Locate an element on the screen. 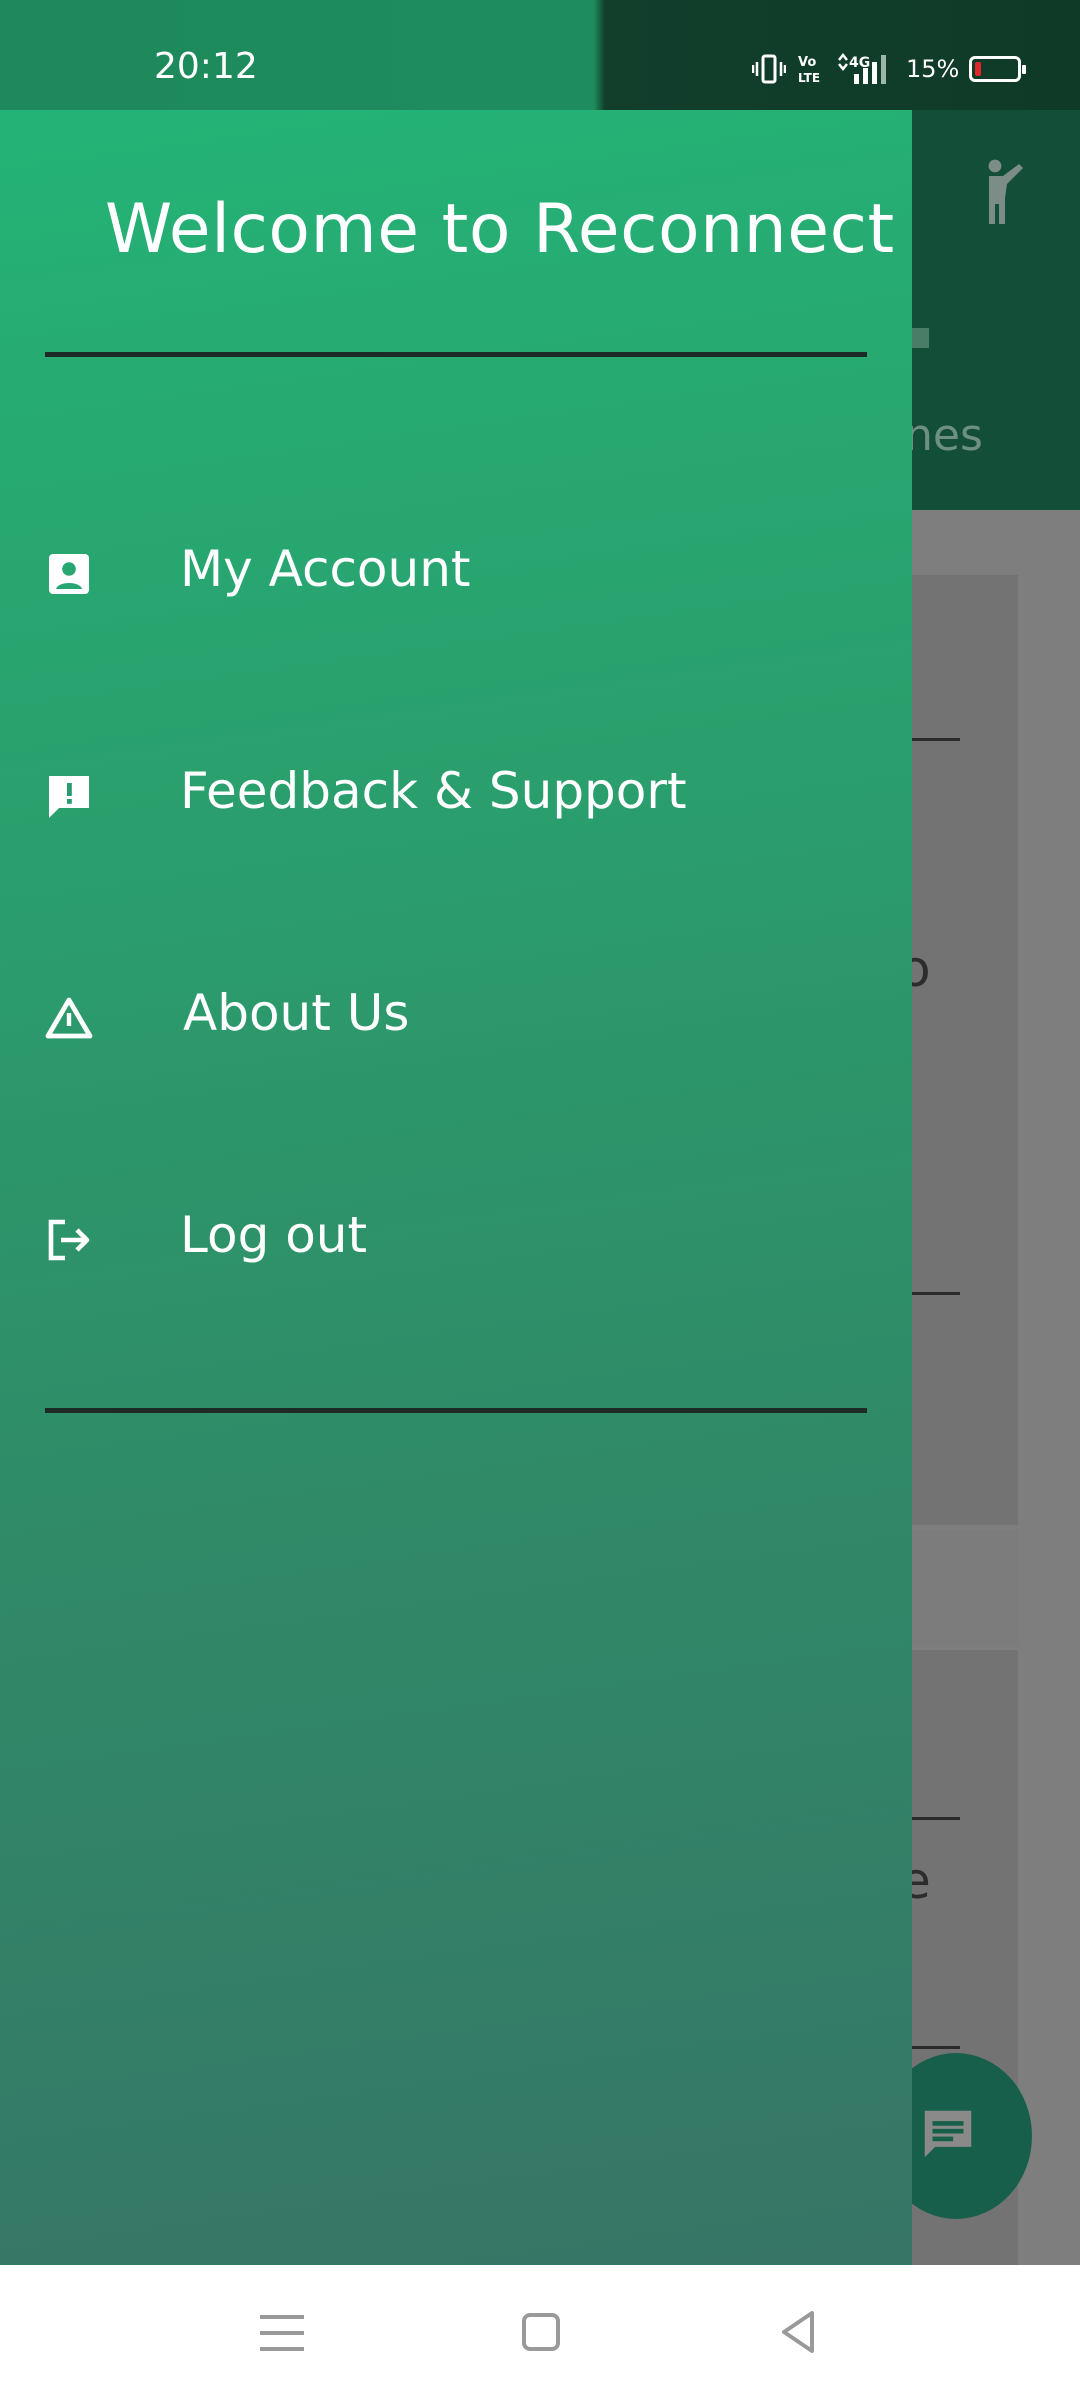 The image size is (1080, 2400). chat-icon is located at coordinates (948, 2134).